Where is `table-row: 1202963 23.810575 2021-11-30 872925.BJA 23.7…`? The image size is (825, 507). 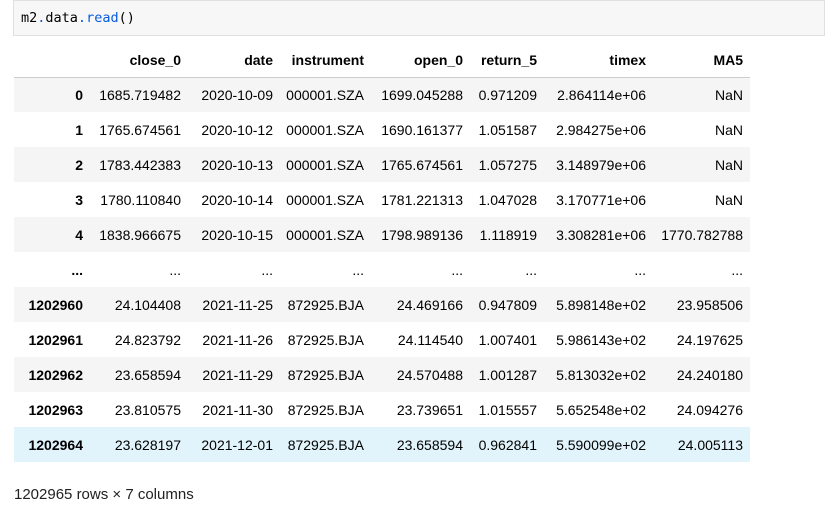 table-row: 1202963 23.810575 2021-11-30 872925.BJA 23.7… is located at coordinates (382, 409).